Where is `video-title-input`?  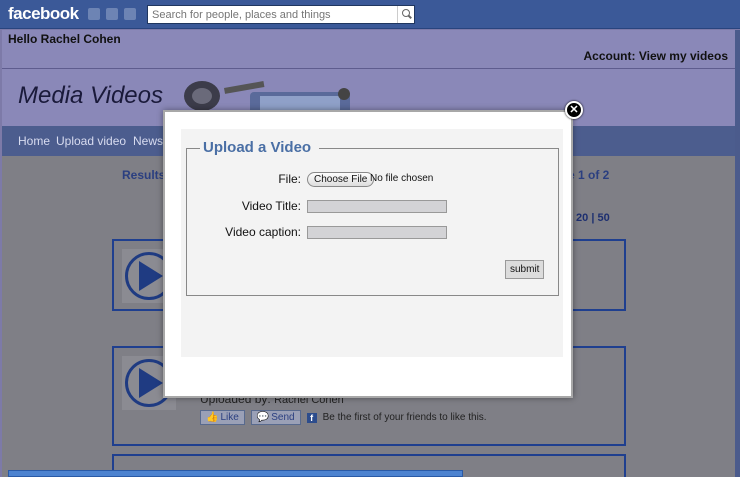
video-title-input is located at coordinates (377, 206).